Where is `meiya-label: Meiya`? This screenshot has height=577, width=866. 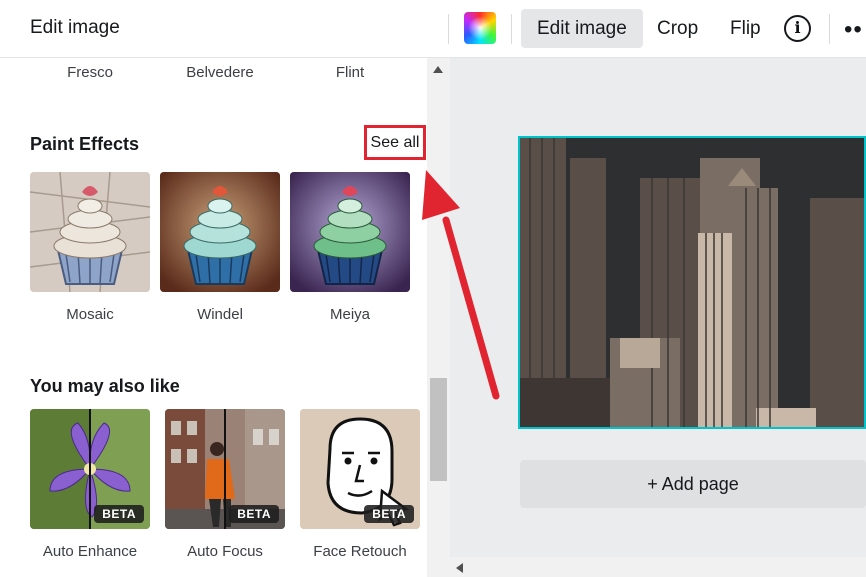 meiya-label: Meiya is located at coordinates (349, 314).